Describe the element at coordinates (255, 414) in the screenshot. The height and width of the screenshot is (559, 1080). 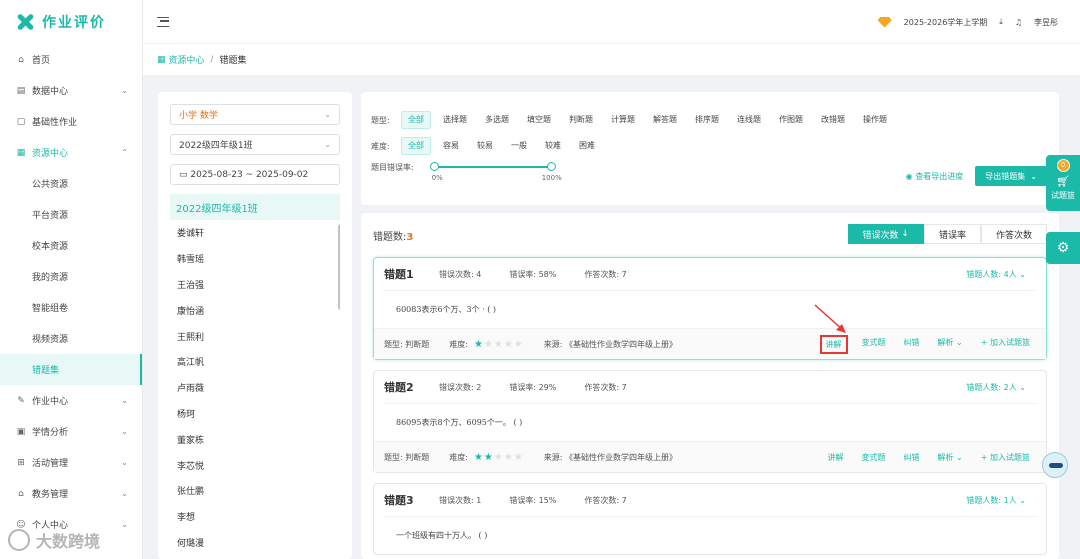
I see `student-item: 杨珂` at that location.